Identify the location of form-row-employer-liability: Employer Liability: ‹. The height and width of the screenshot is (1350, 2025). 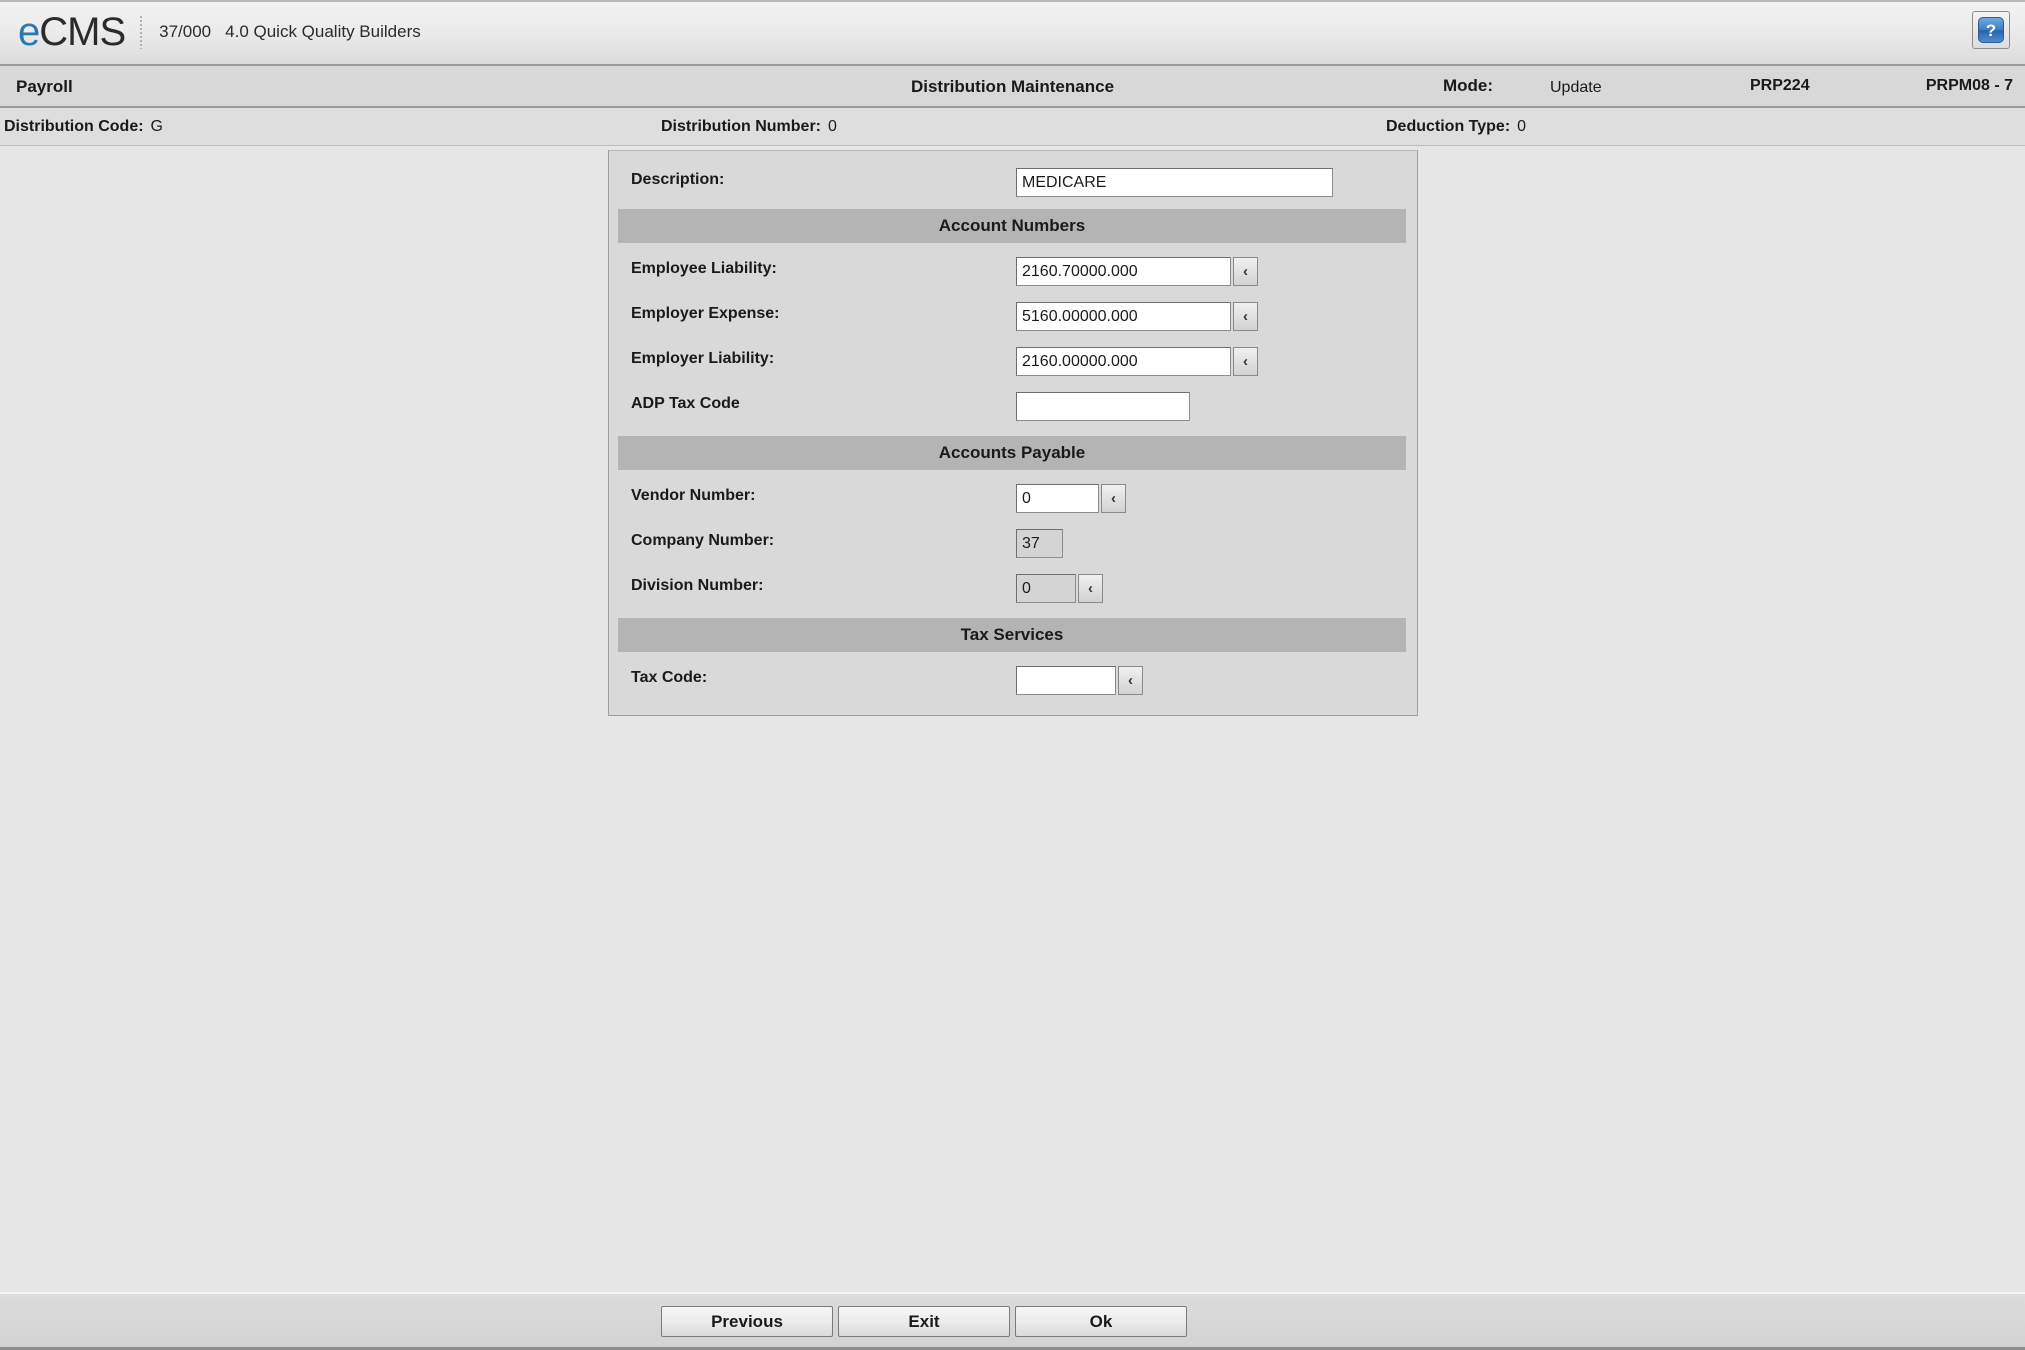
(1013, 362).